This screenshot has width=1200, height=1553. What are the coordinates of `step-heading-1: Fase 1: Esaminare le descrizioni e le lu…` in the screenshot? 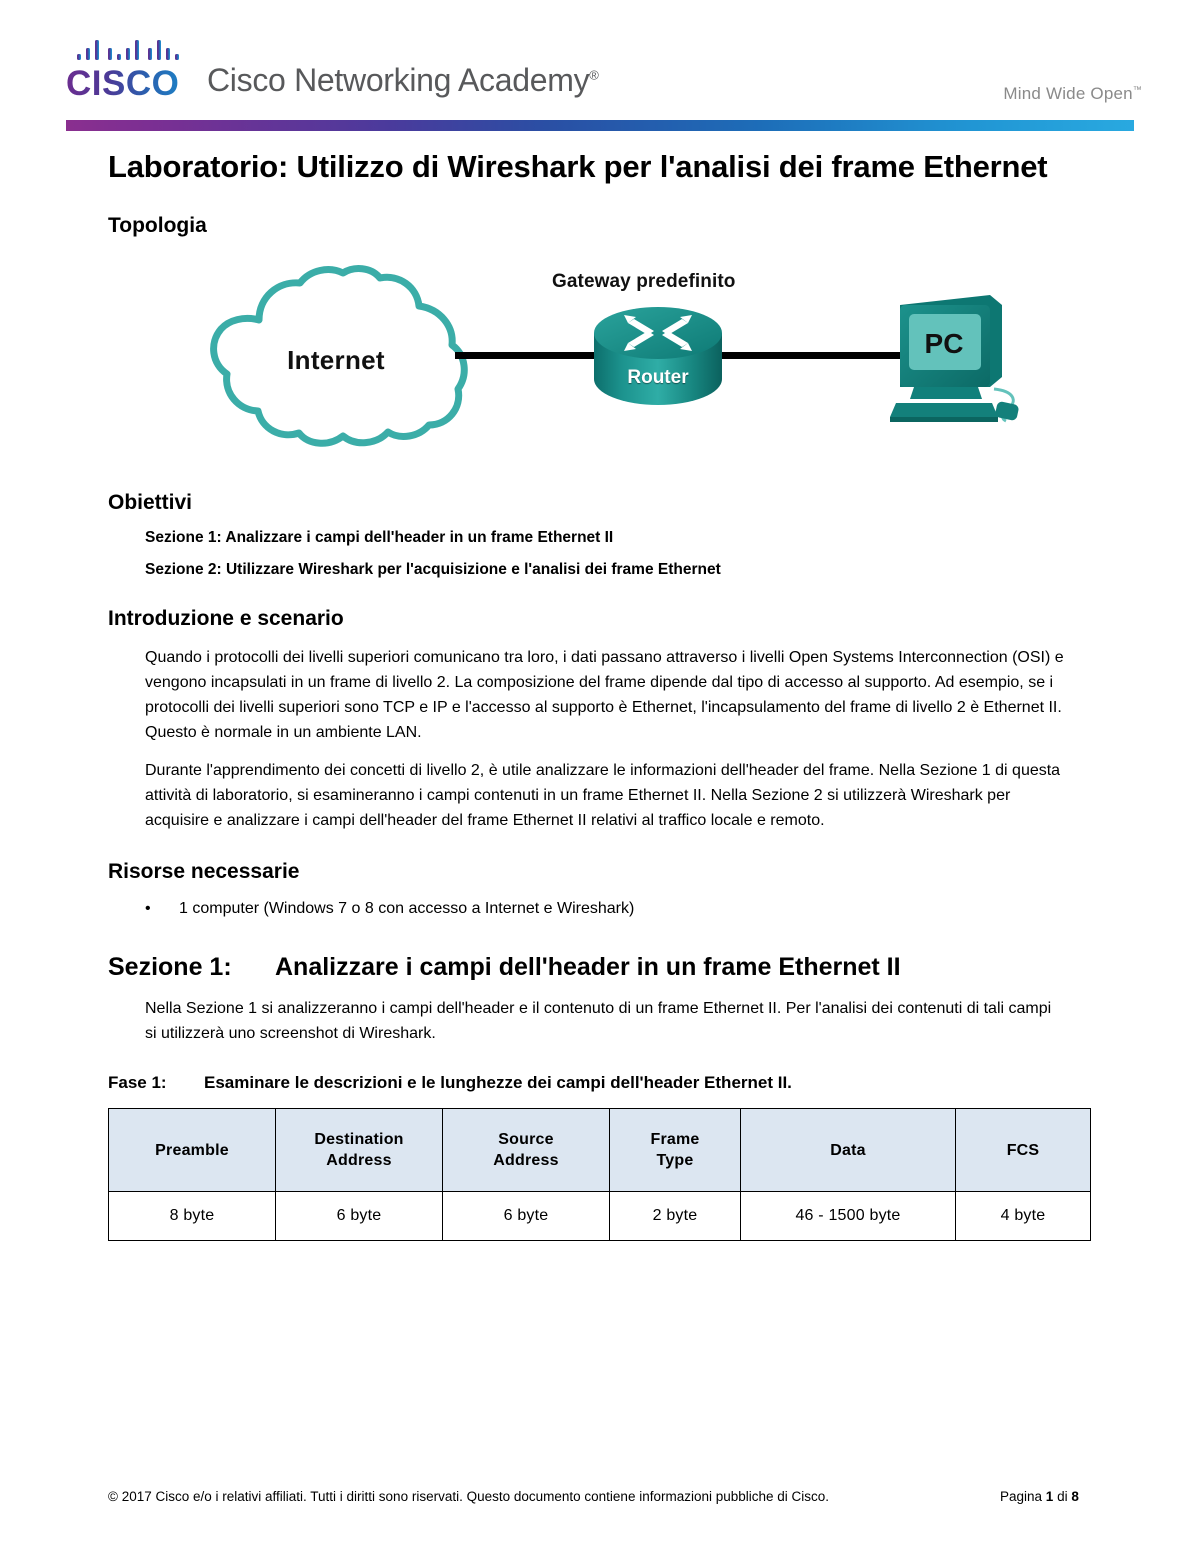 It's located at (654, 1083).